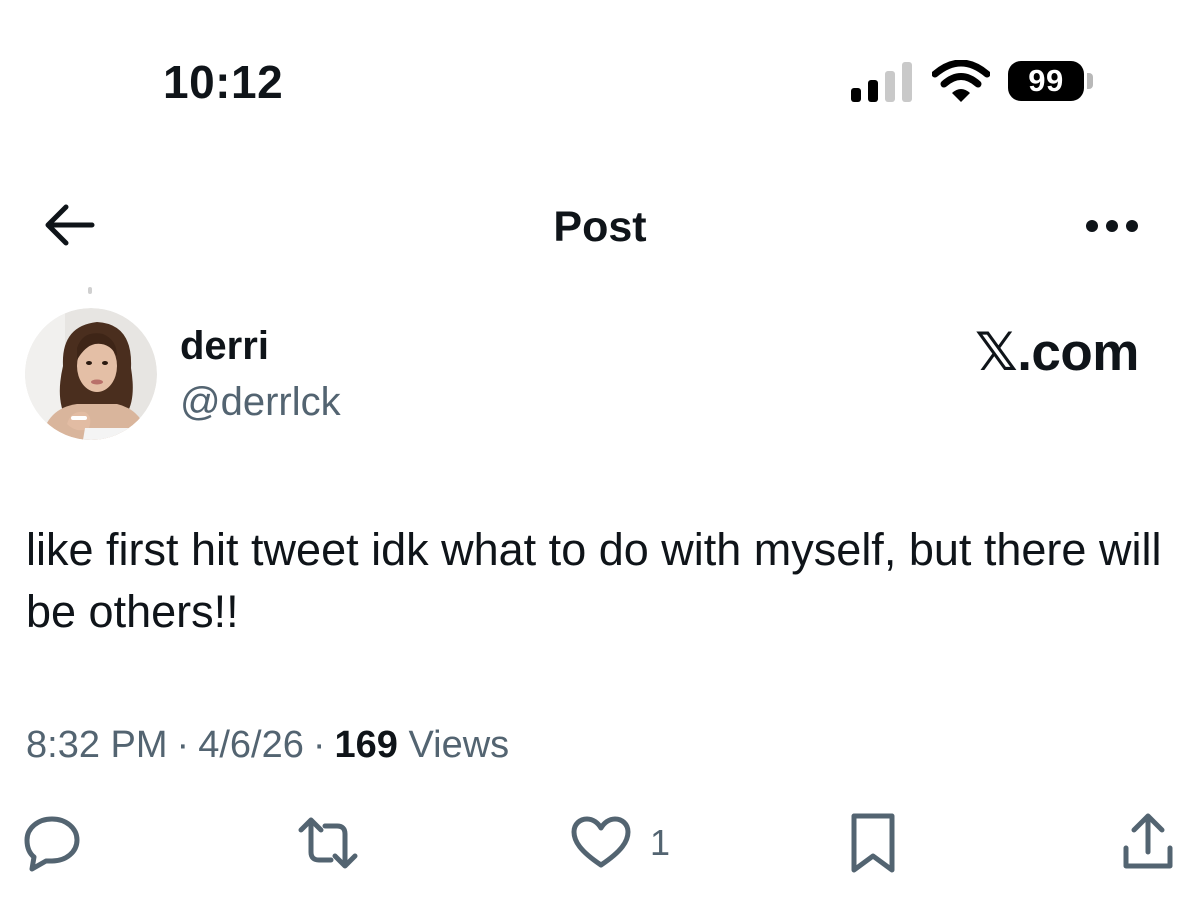  I want to click on like-count: 1, so click(660, 842).